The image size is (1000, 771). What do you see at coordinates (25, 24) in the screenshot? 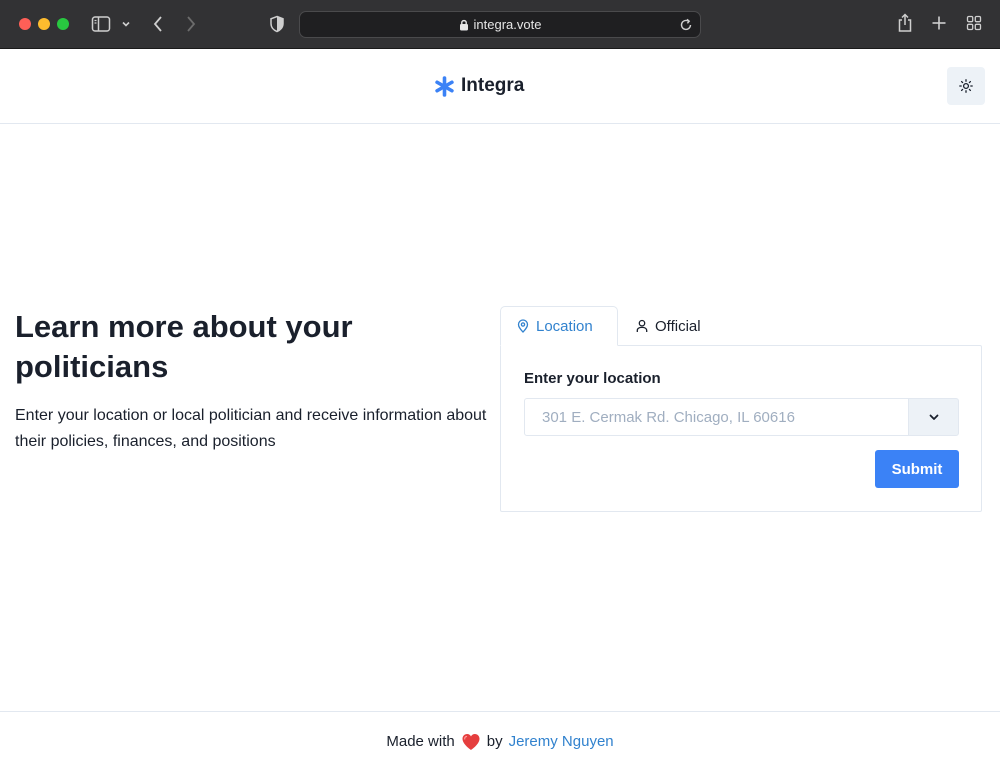
I see `close-window-button` at bounding box center [25, 24].